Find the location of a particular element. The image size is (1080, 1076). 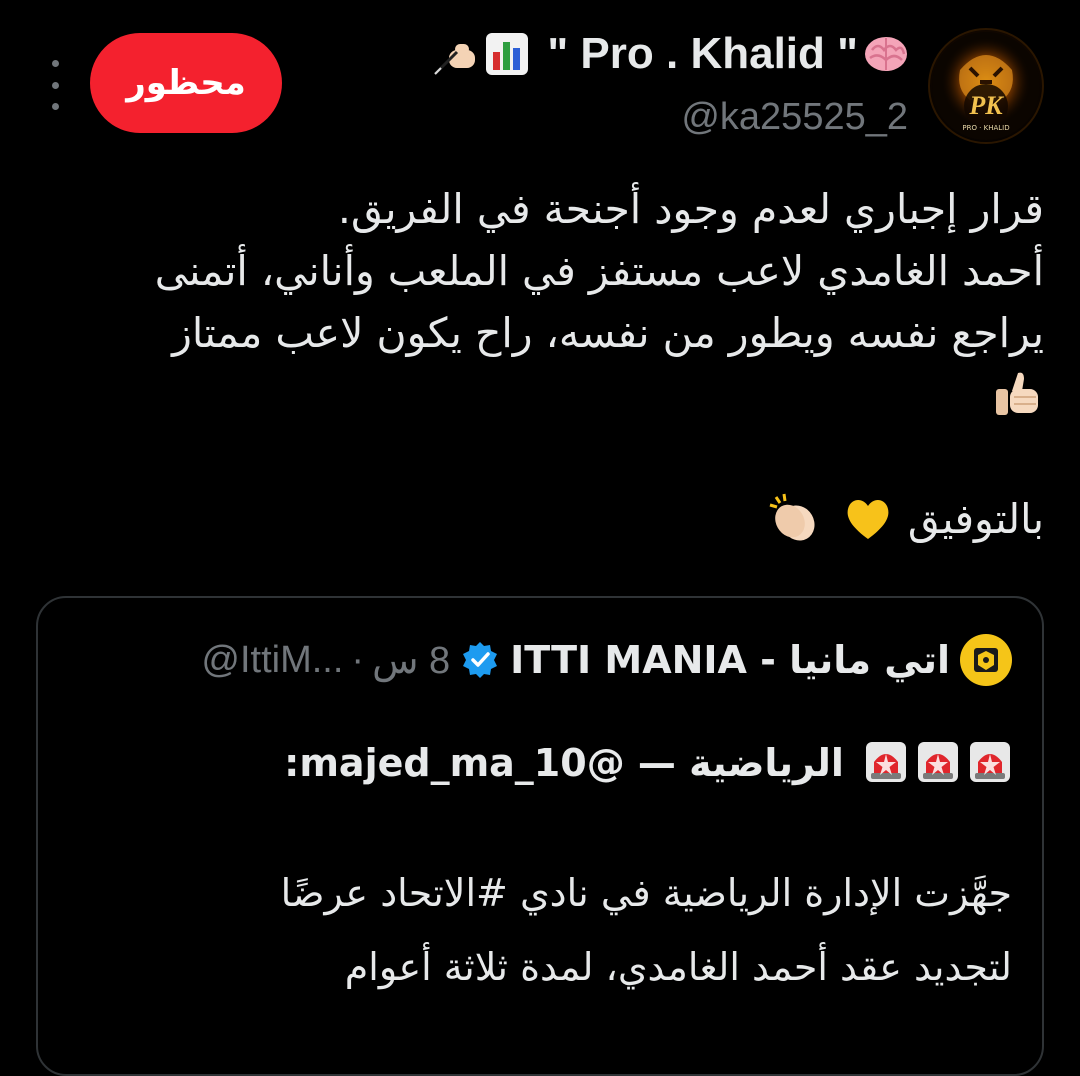

clapping-hands-icon is located at coordinates (795, 518).